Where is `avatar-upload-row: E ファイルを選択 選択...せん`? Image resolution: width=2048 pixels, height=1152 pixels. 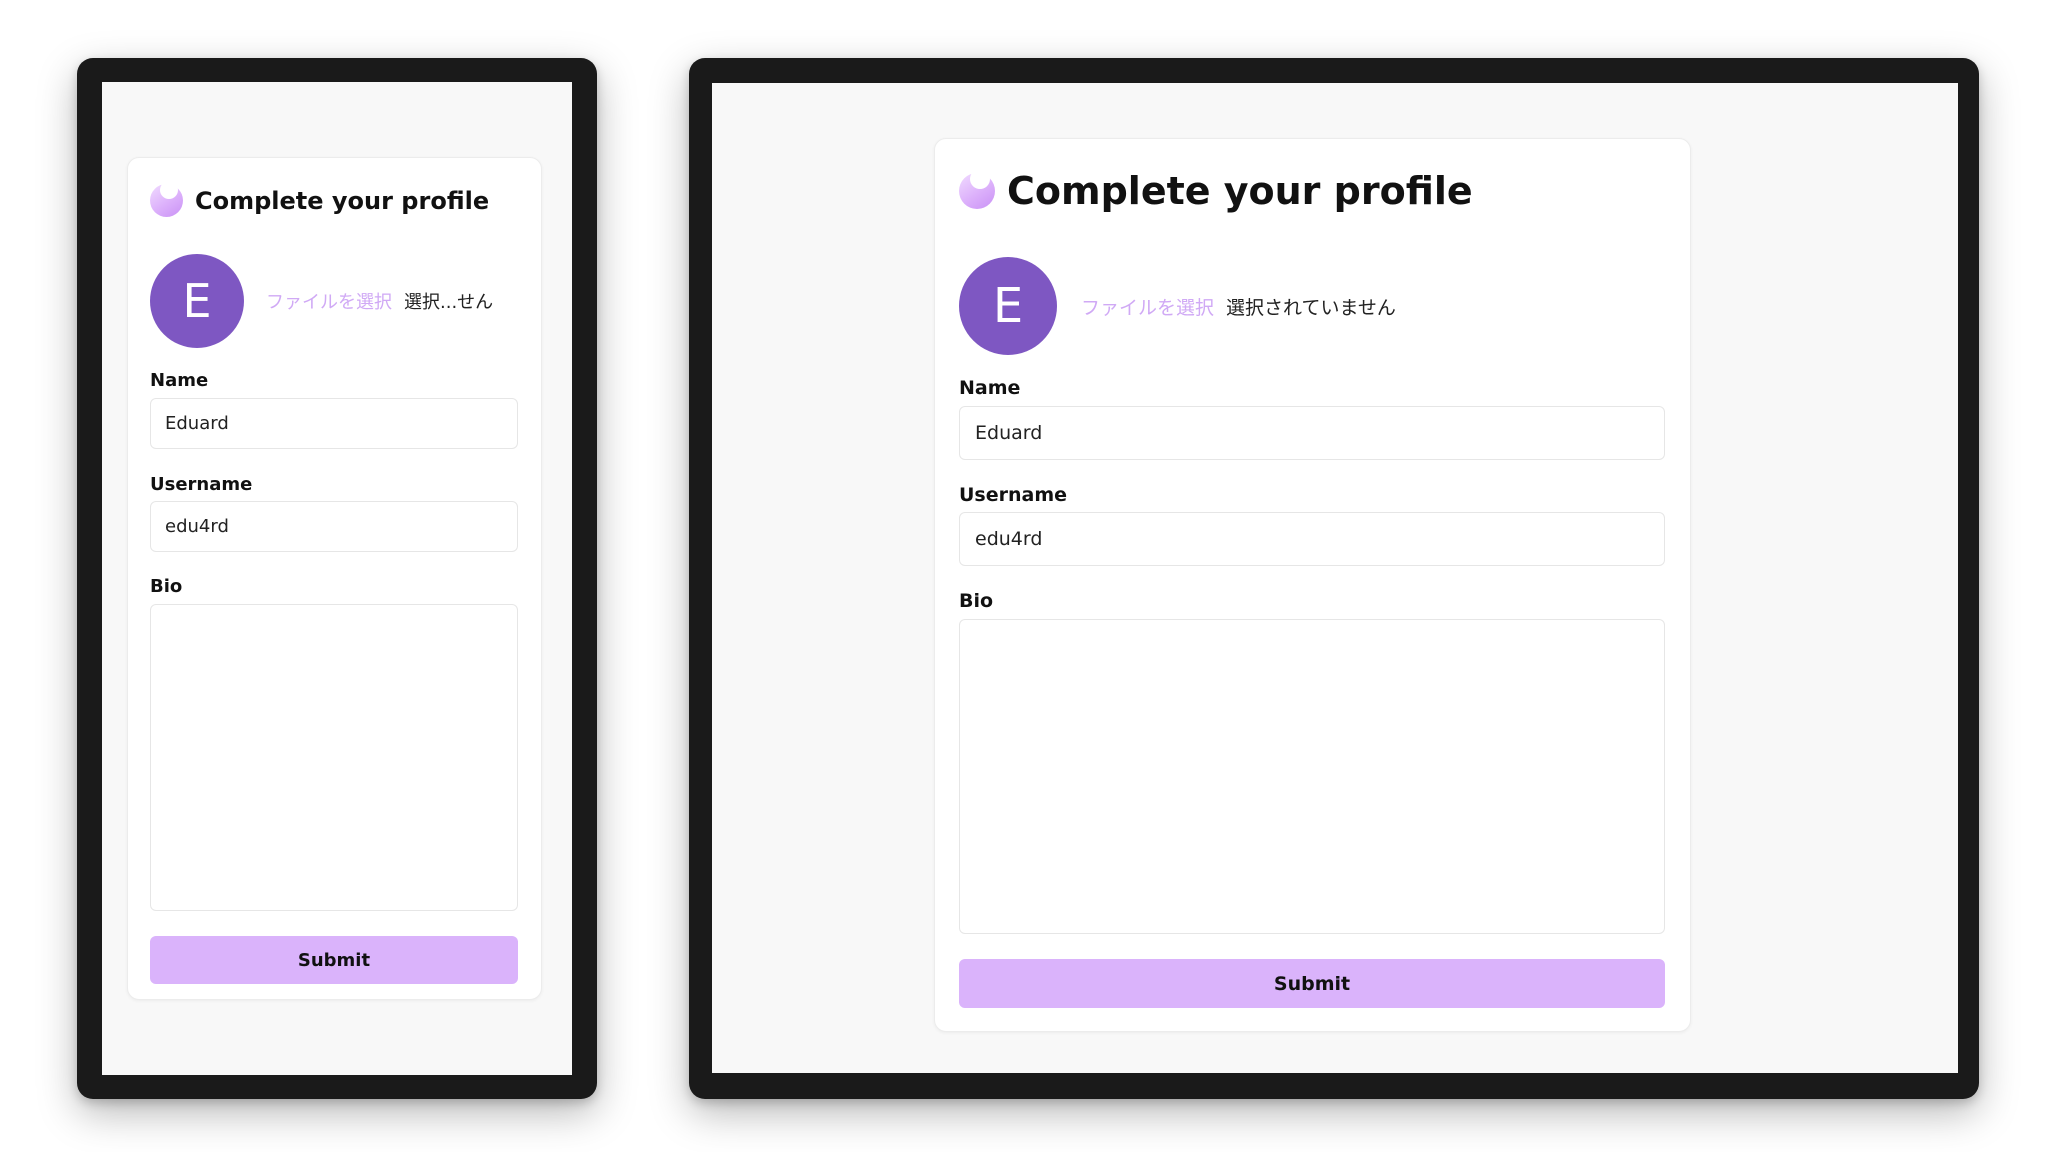
avatar-upload-row: E ファイルを選択 選択...せん is located at coordinates (321, 301).